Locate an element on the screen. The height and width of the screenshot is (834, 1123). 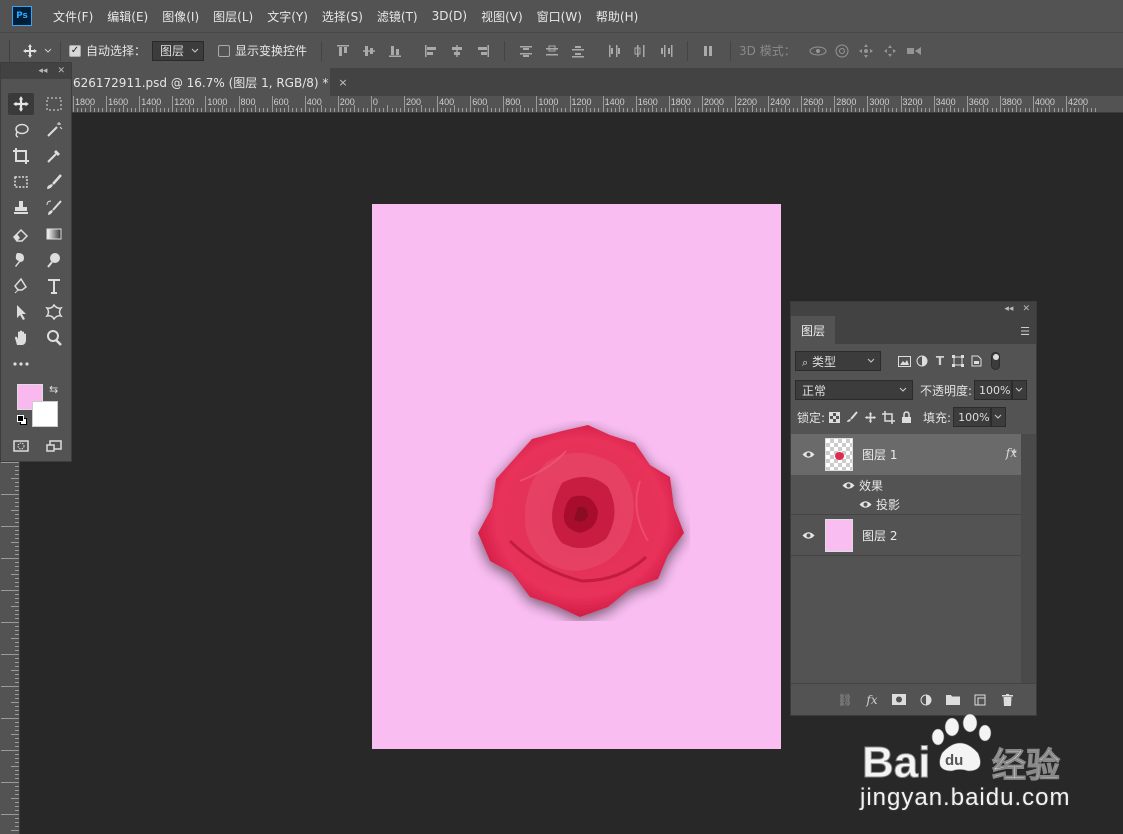
align-top-icon is located at coordinates (343, 51).